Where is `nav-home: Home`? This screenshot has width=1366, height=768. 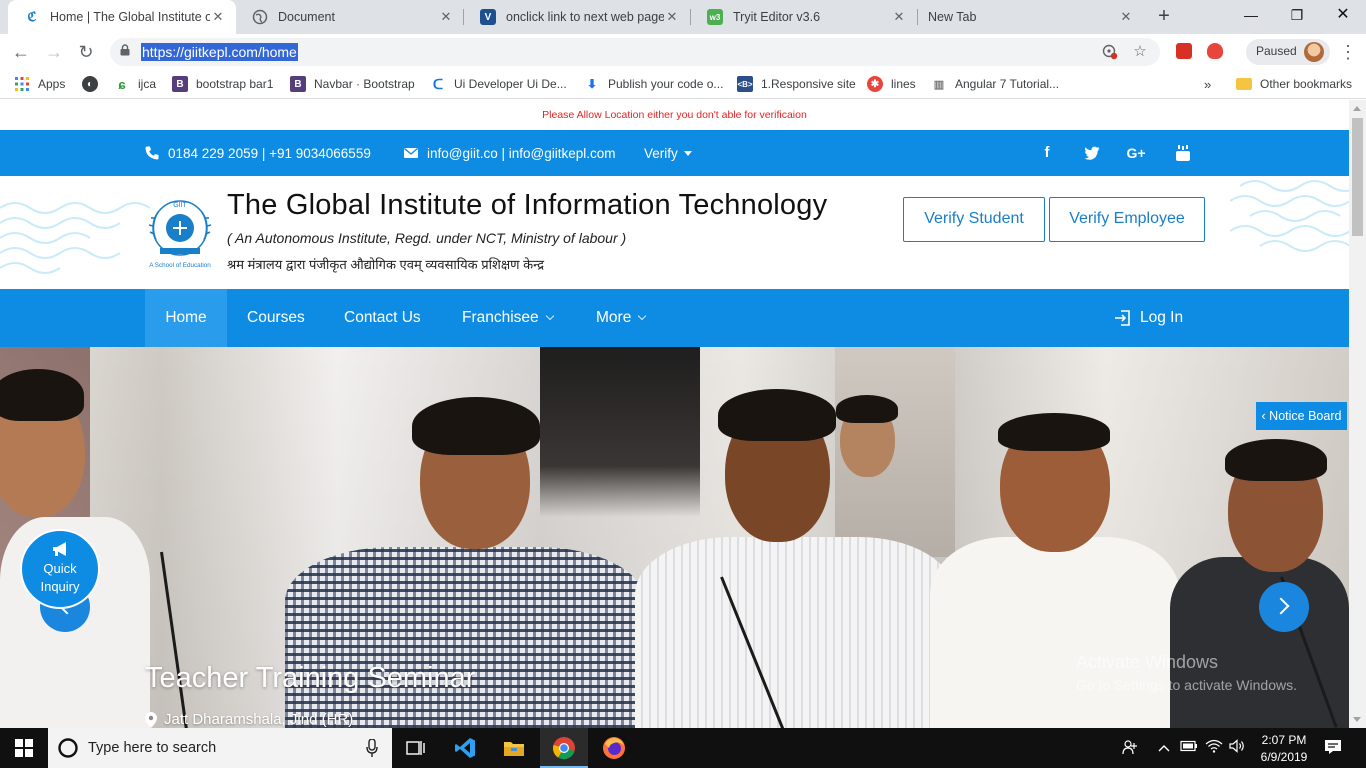 nav-home: Home is located at coordinates (186, 318).